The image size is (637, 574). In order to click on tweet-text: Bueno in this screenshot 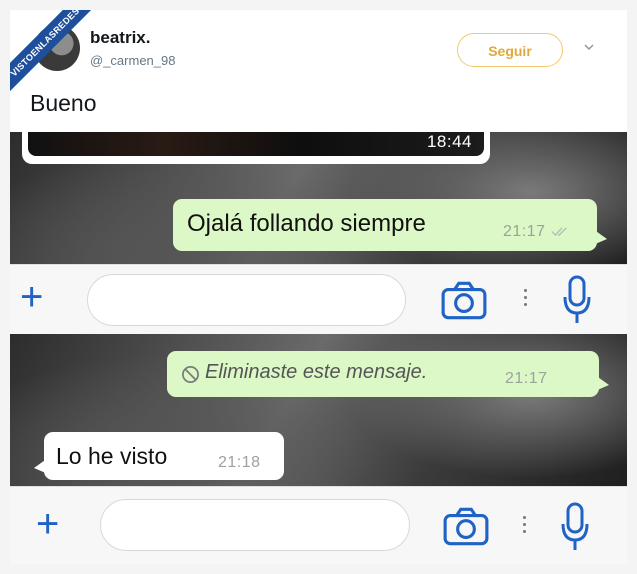, I will do `click(63, 103)`.